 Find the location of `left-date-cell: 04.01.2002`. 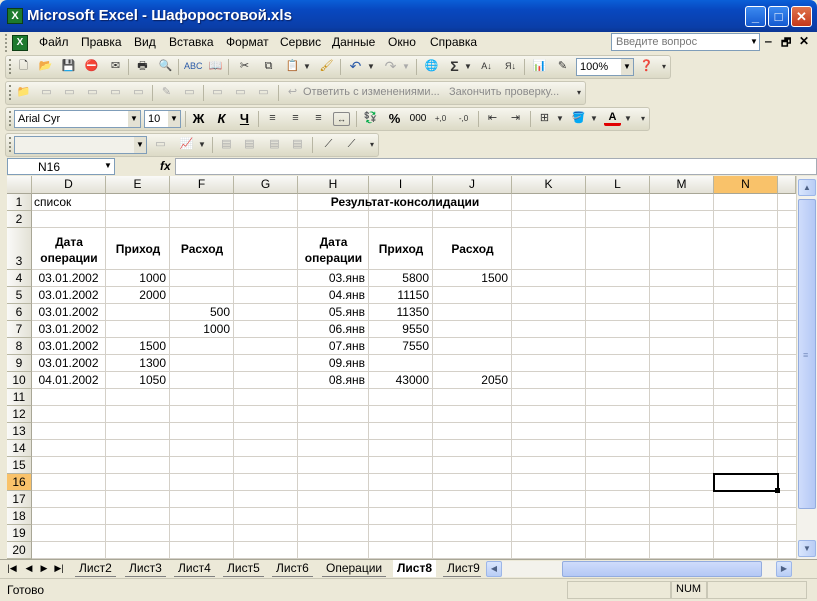

left-date-cell: 04.01.2002 is located at coordinates (68, 380).